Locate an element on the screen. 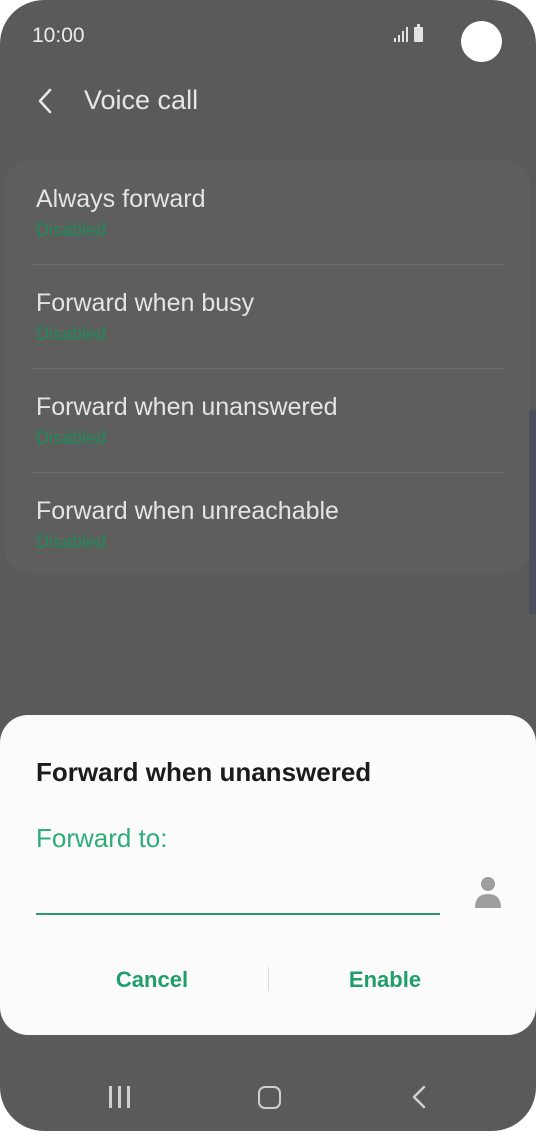  status-time: 10:00 is located at coordinates (58, 35).